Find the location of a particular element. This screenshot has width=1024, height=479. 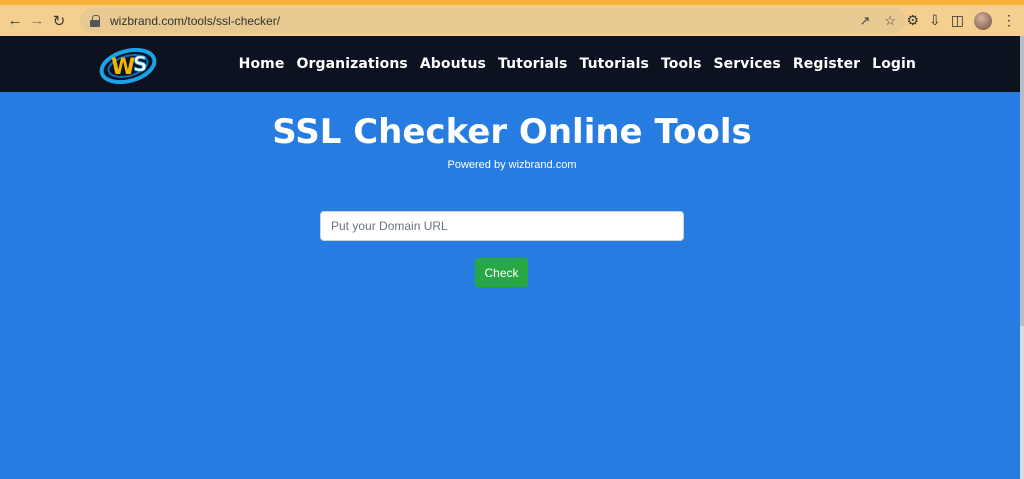

nav-register: Register is located at coordinates (826, 64).